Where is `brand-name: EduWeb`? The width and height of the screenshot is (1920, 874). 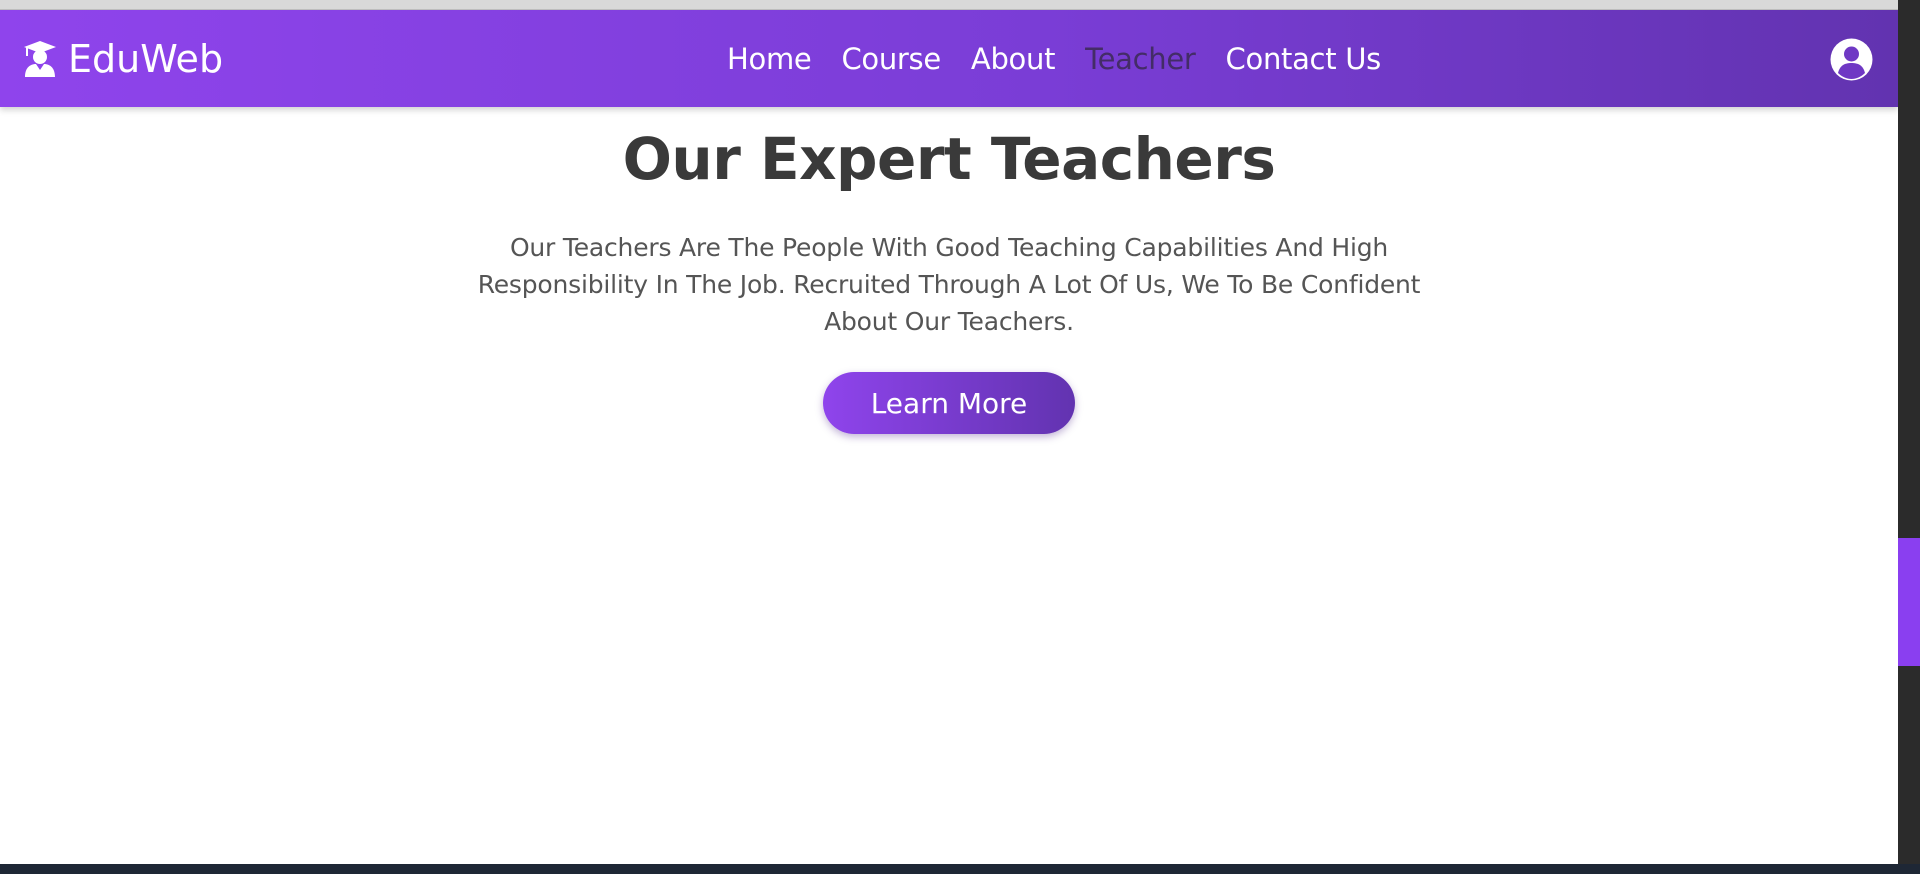 brand-name: EduWeb is located at coordinates (146, 58).